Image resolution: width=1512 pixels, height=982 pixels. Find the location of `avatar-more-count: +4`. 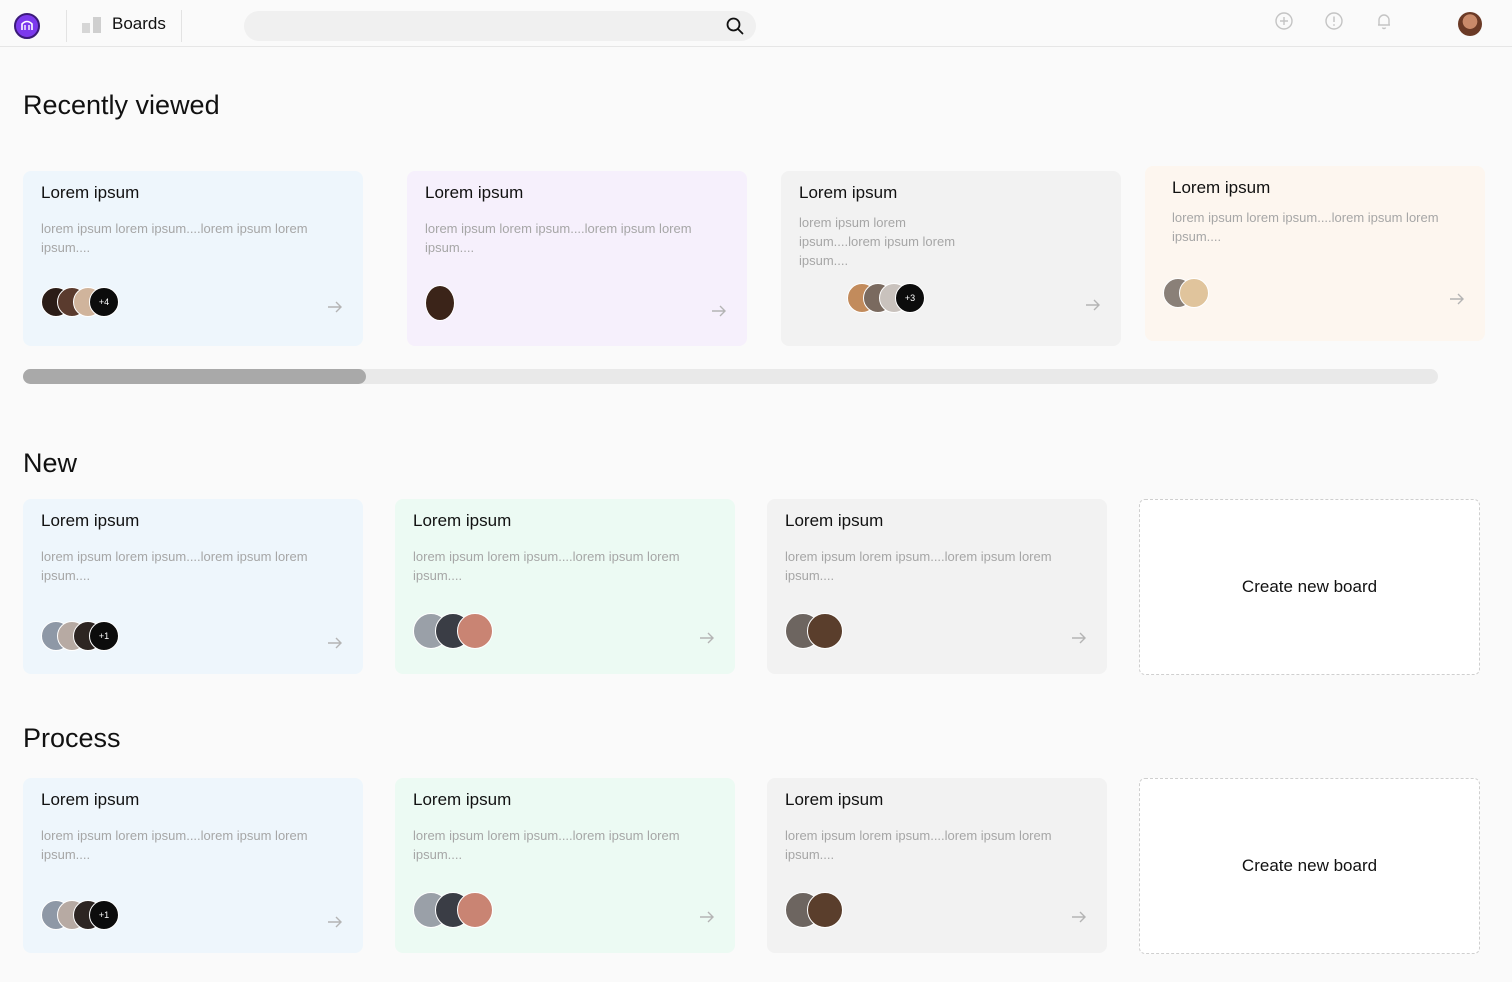

avatar-more-count: +4 is located at coordinates (104, 302).